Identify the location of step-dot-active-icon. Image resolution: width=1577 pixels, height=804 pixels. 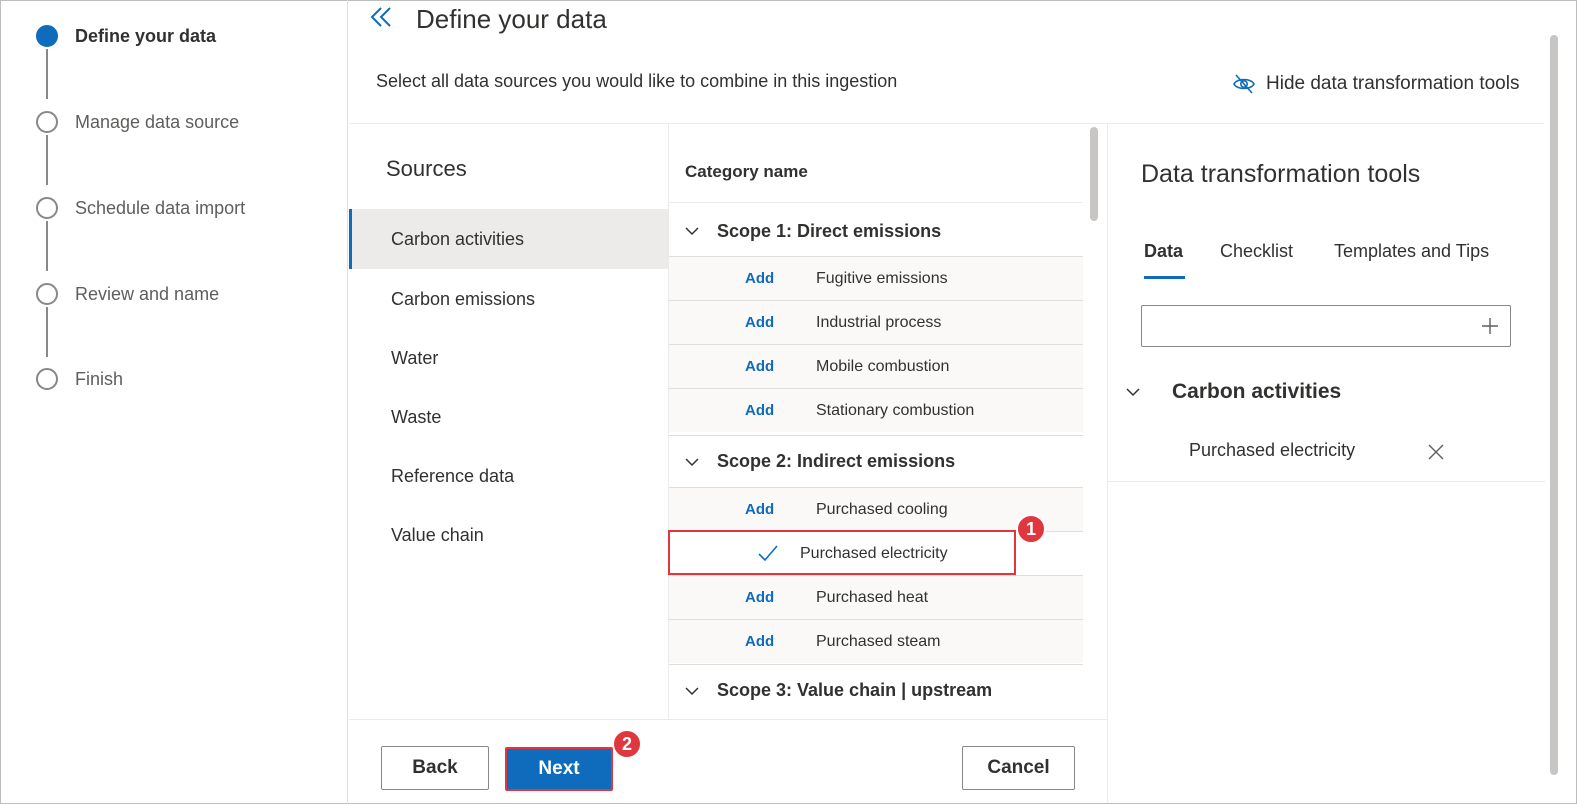
(47, 36).